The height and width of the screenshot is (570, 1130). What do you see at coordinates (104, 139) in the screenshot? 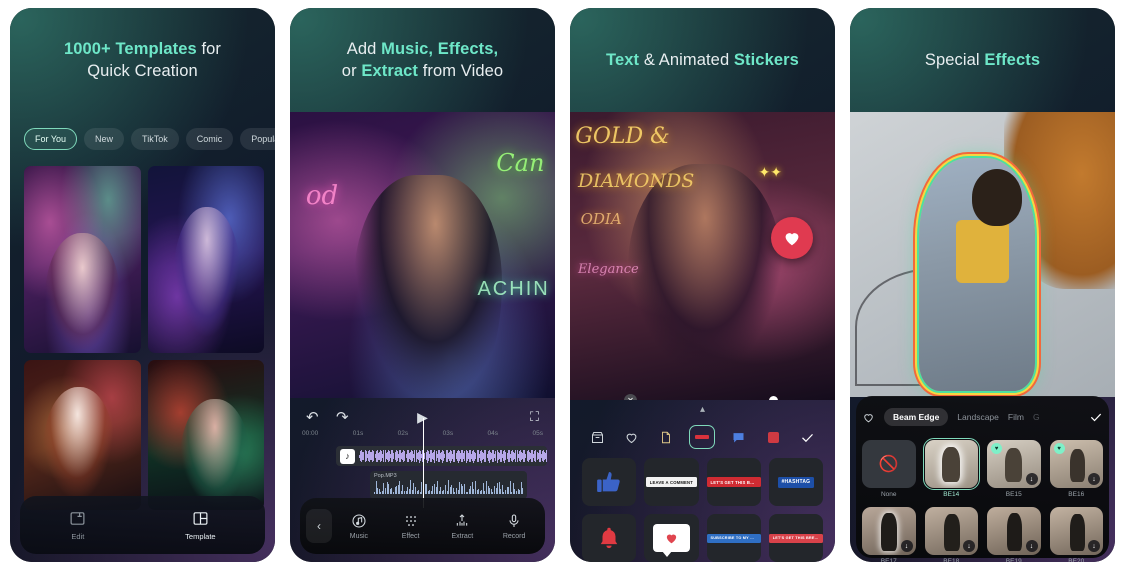
I see `chip-new: New` at bounding box center [104, 139].